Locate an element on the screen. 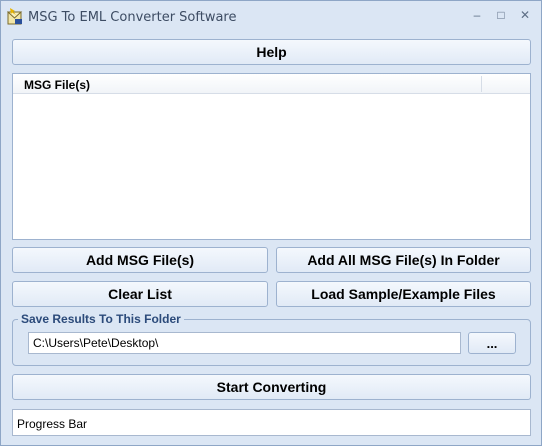  add-folder-button: Add All MSG File(s) In Folder is located at coordinates (403, 260).